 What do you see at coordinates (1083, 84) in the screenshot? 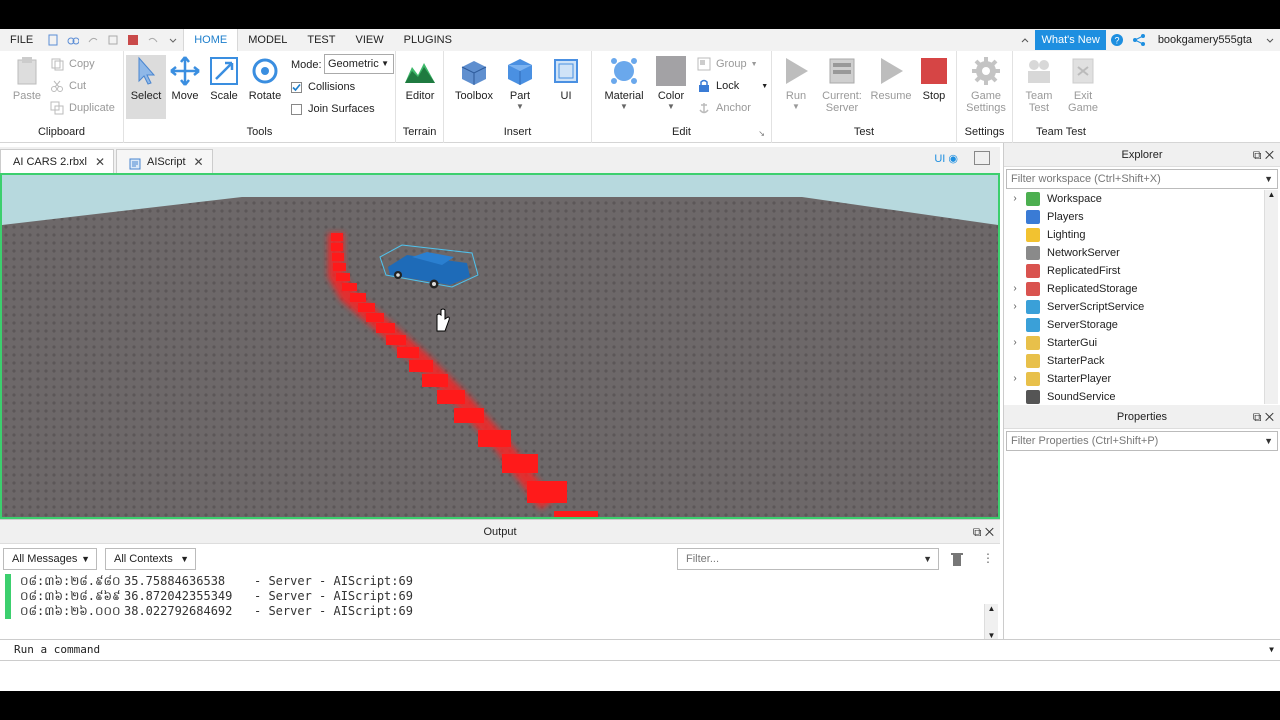
I see `exit-game-button: Exit Game` at bounding box center [1083, 84].